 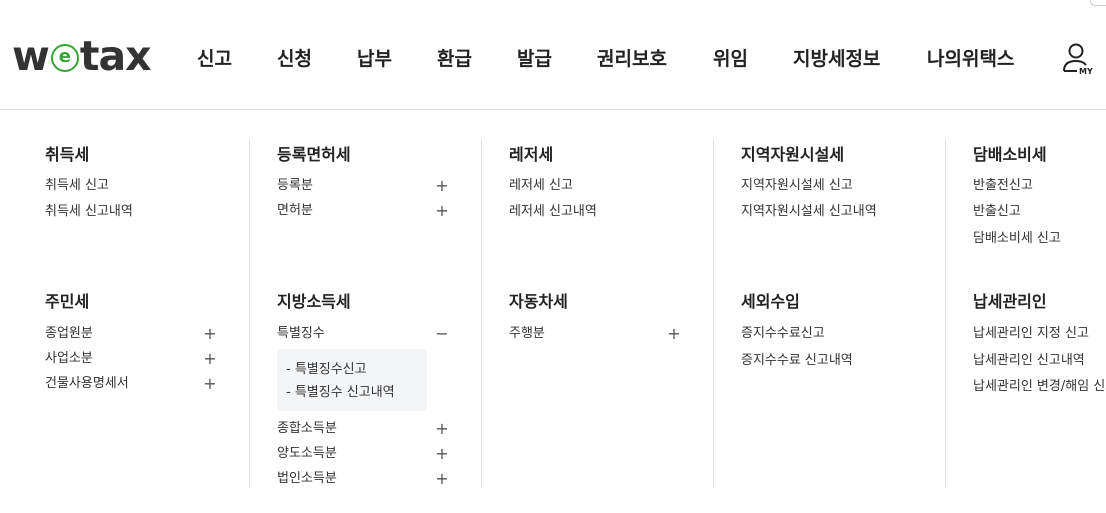 What do you see at coordinates (314, 155) in the screenshot?
I see `category-registration-license-tax: 등록면허세` at bounding box center [314, 155].